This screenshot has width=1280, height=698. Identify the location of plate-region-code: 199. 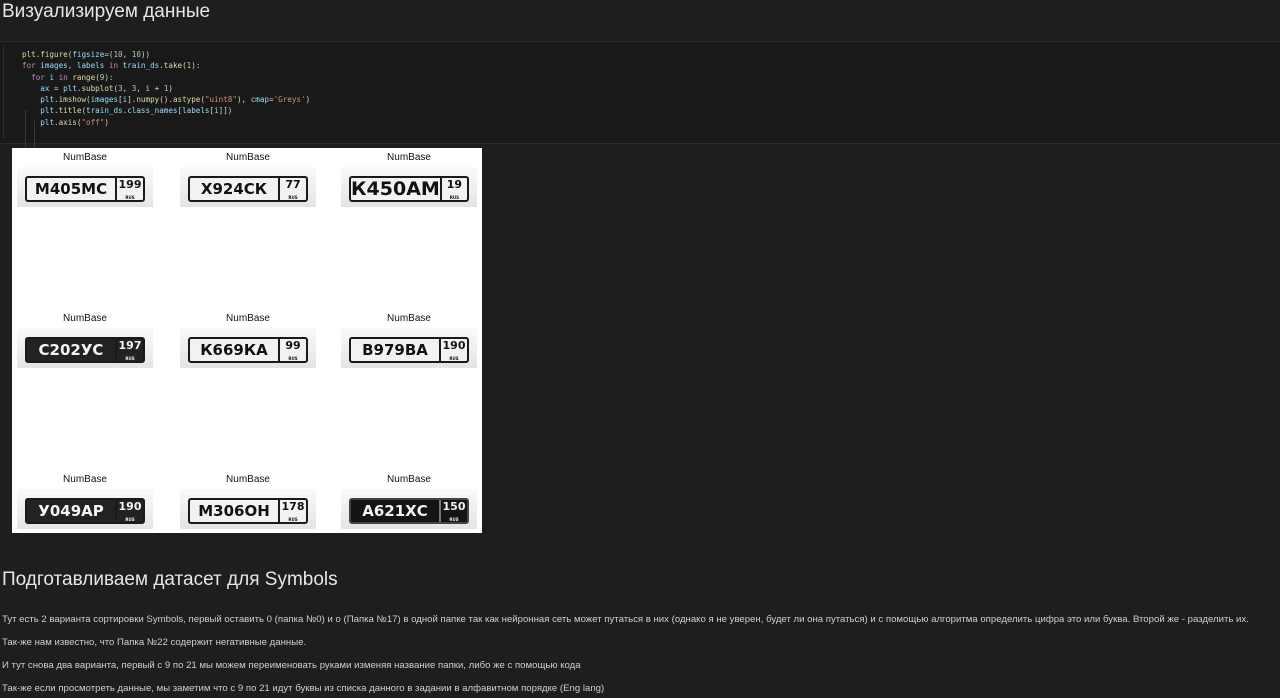
(130, 184).